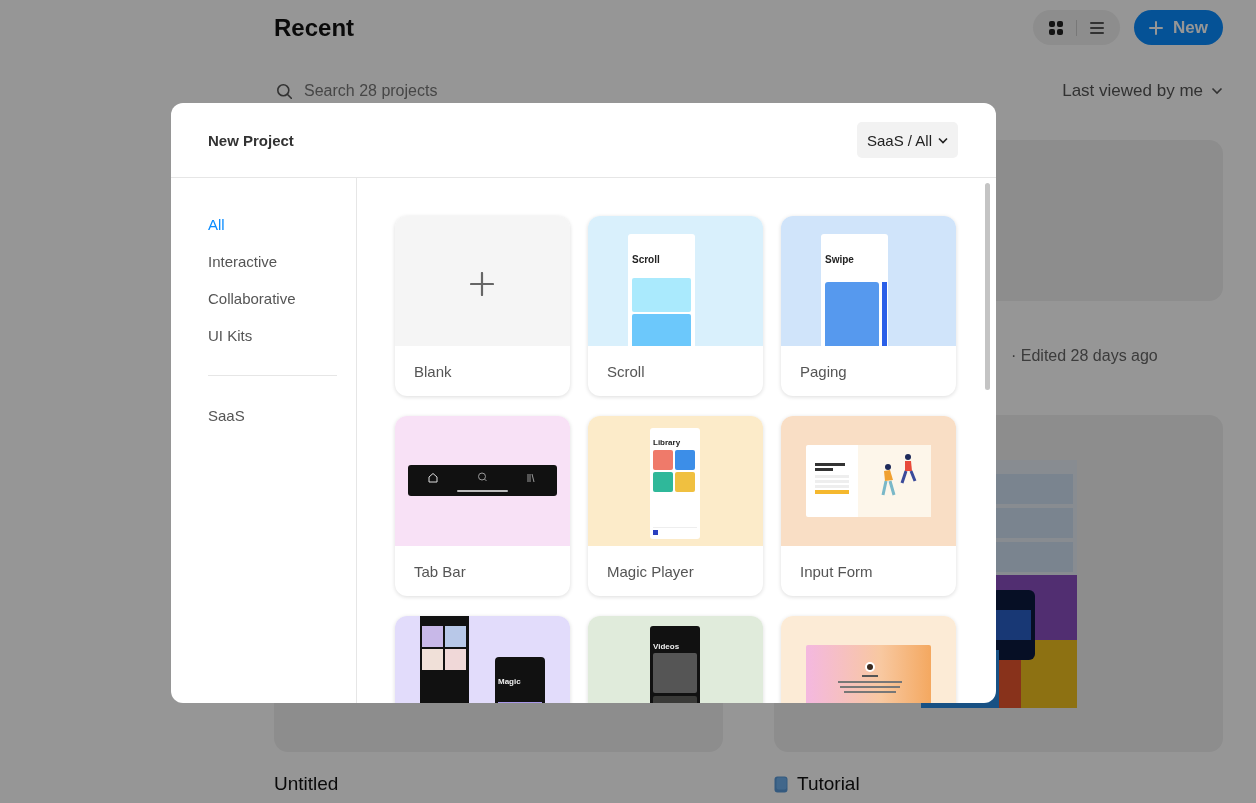 The width and height of the screenshot is (1256, 803). I want to click on project-title: Untitled, so click(306, 784).